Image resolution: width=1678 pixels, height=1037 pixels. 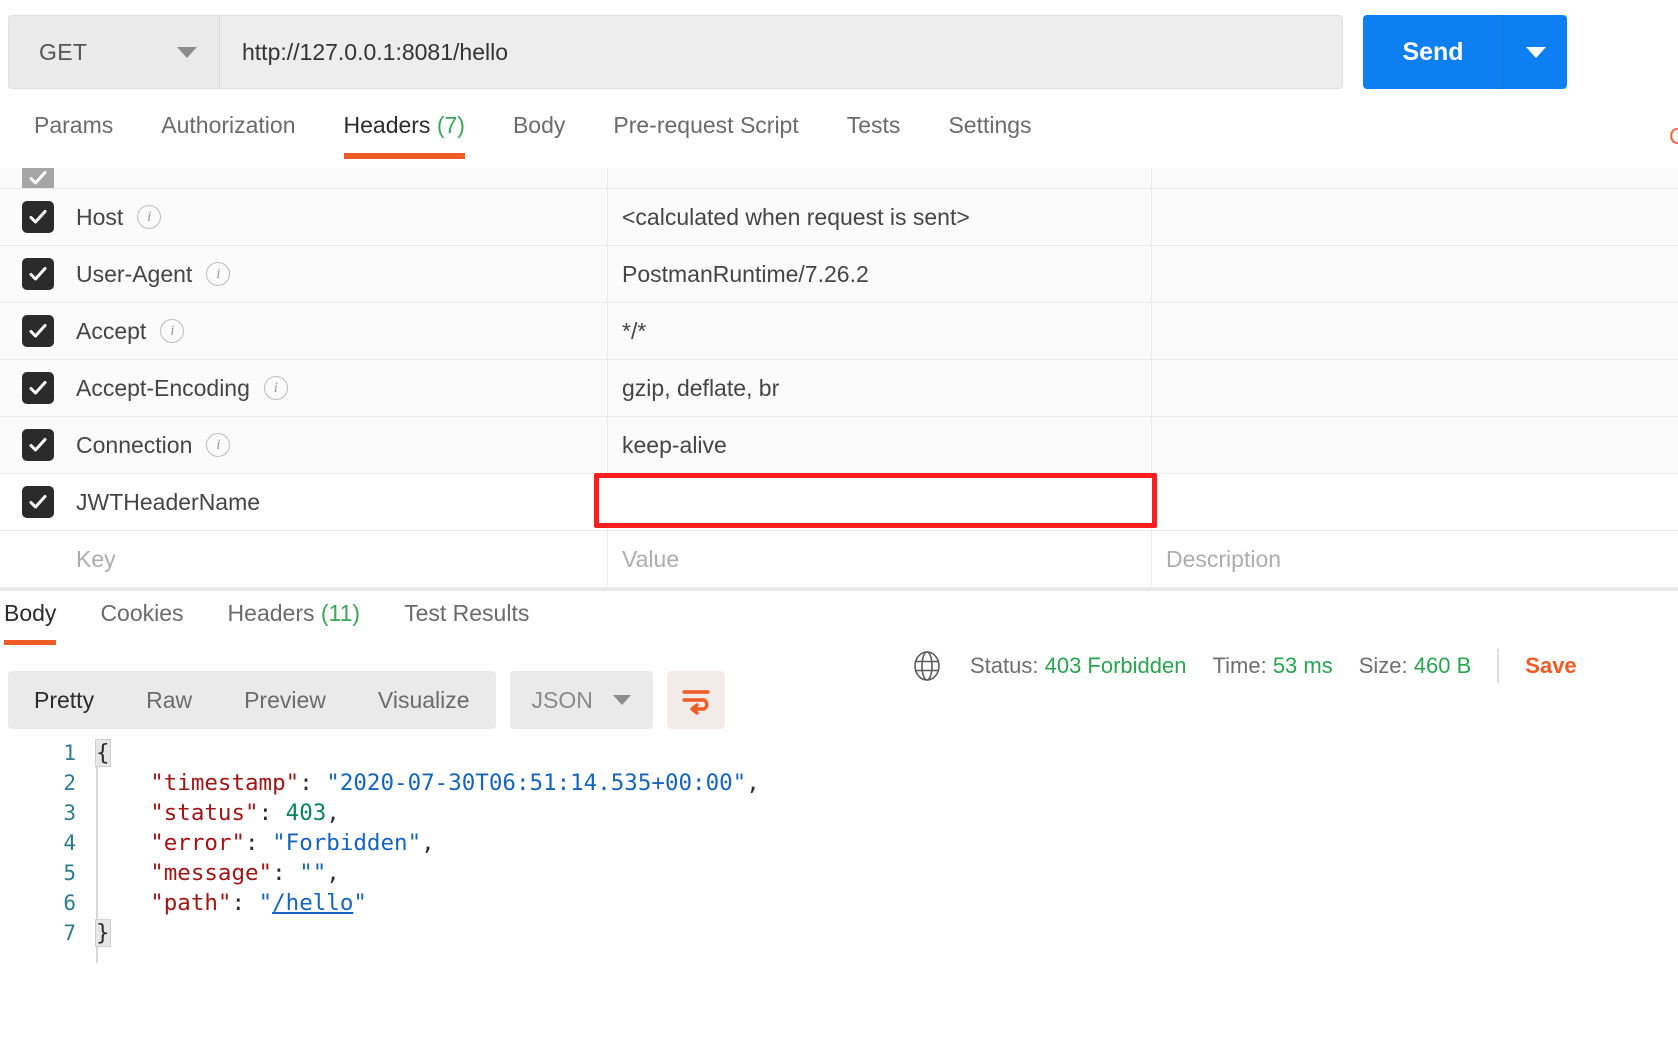 What do you see at coordinates (880, 559) in the screenshot?
I see `new-header-value-input: Value` at bounding box center [880, 559].